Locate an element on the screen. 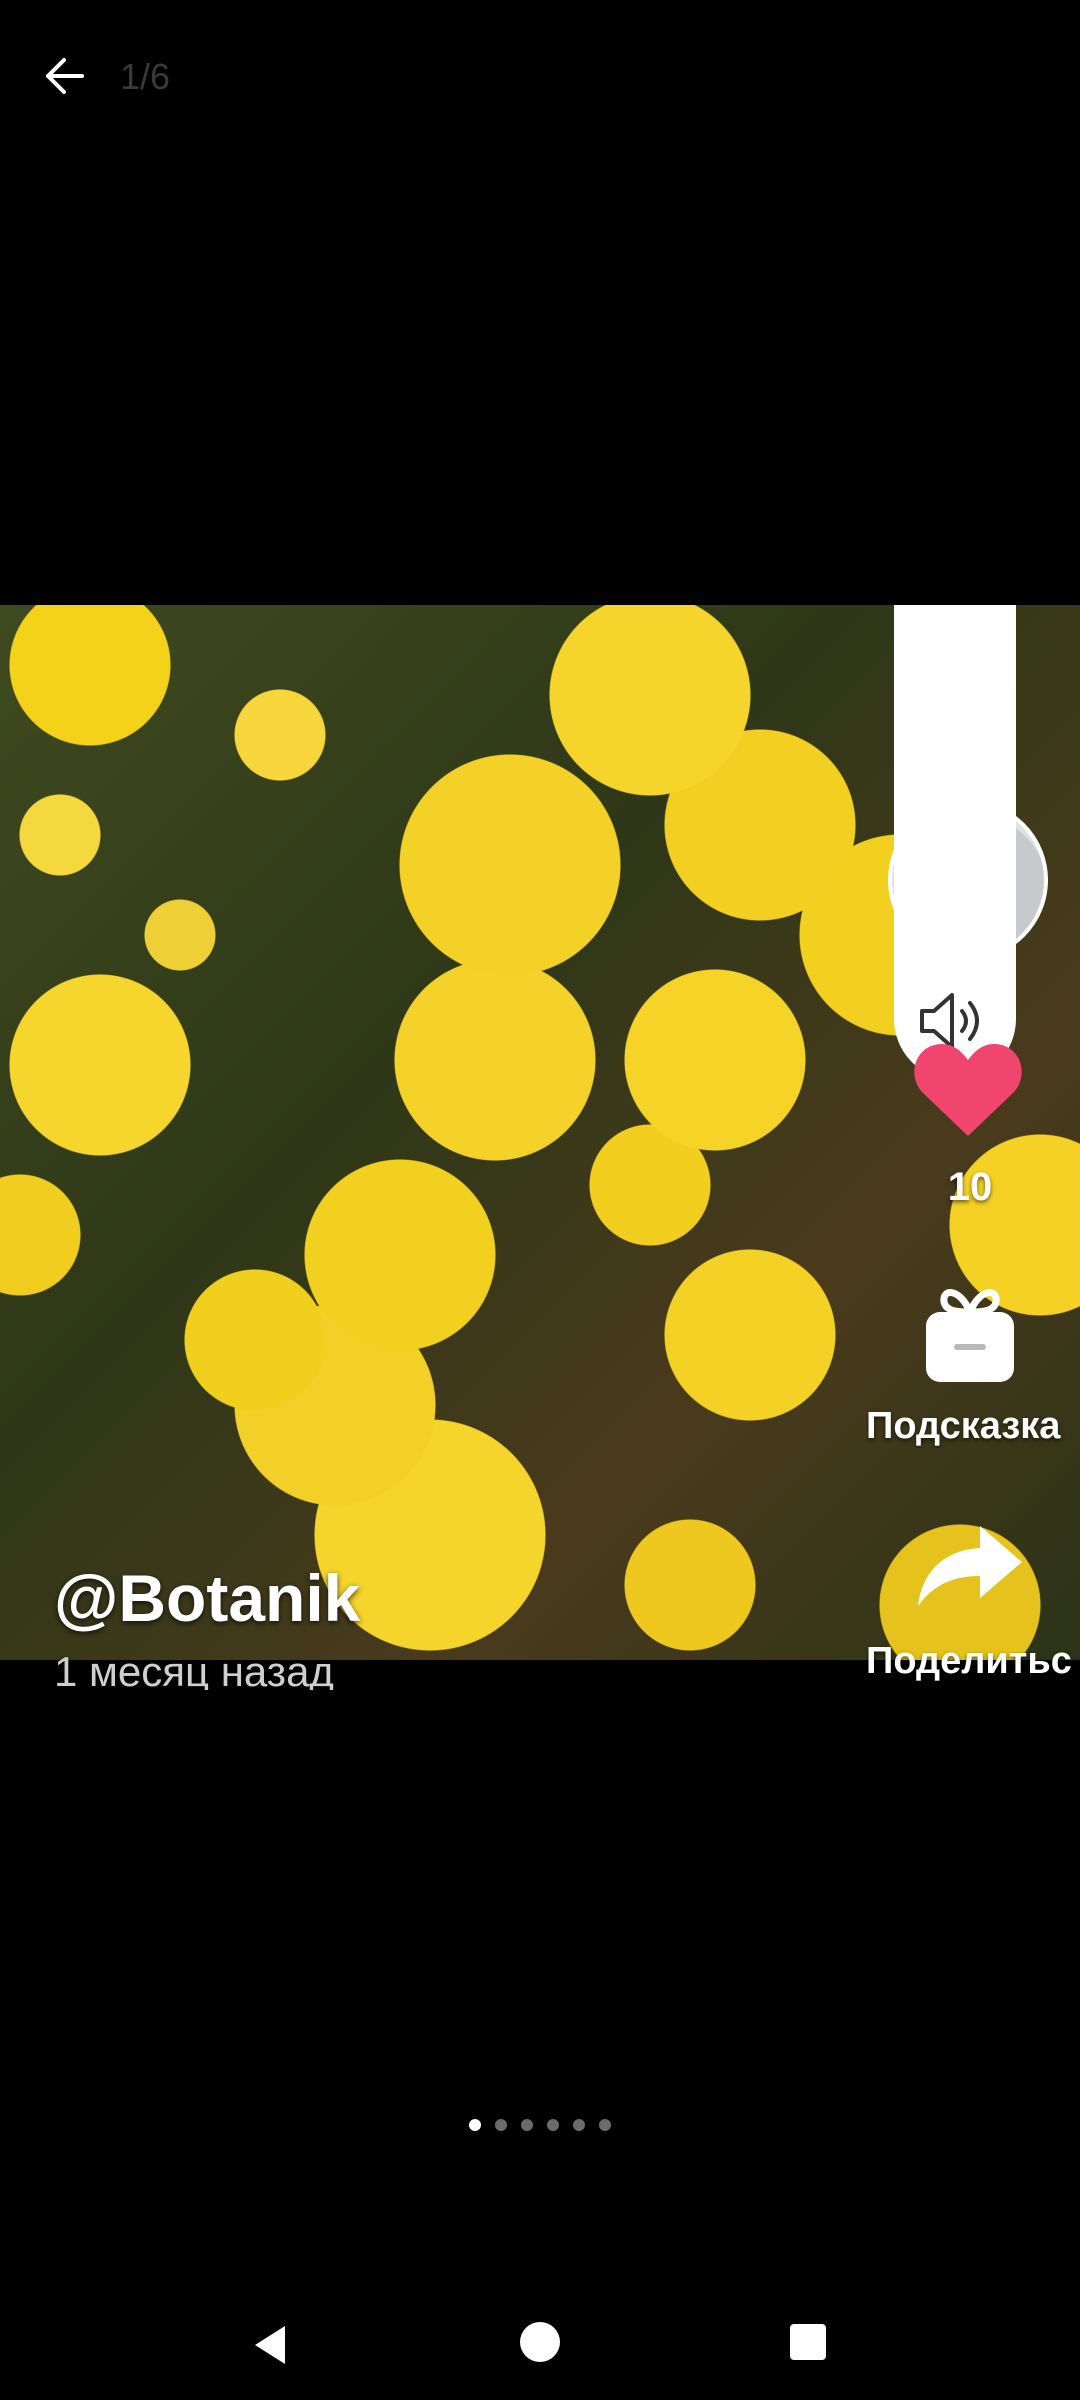 The image size is (1080, 2400). share-icon is located at coordinates (970, 1565).